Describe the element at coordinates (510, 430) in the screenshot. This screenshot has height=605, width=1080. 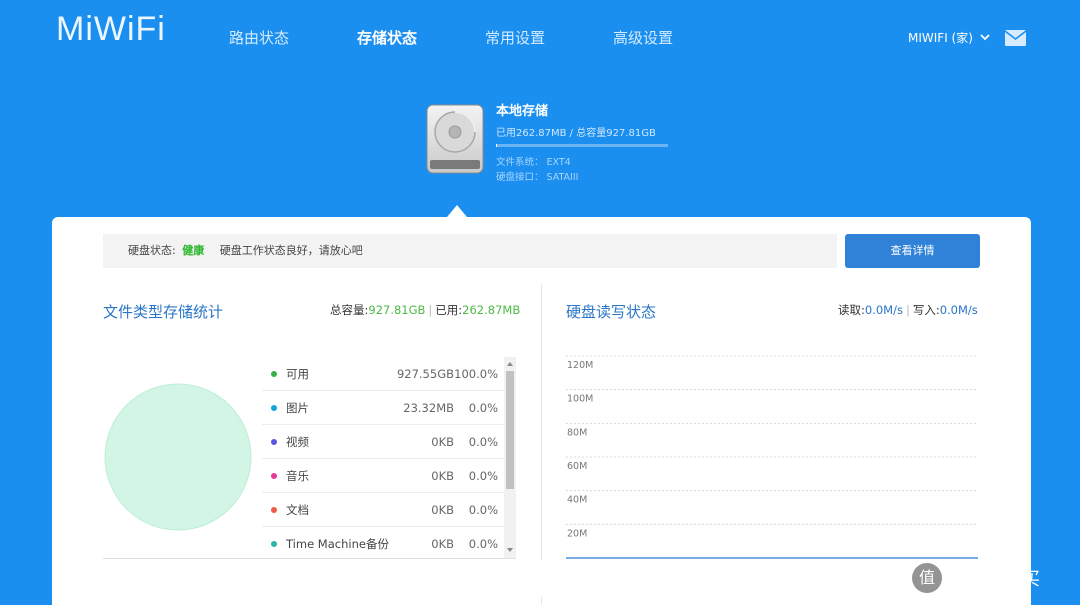
I see `scroll-thumb` at that location.